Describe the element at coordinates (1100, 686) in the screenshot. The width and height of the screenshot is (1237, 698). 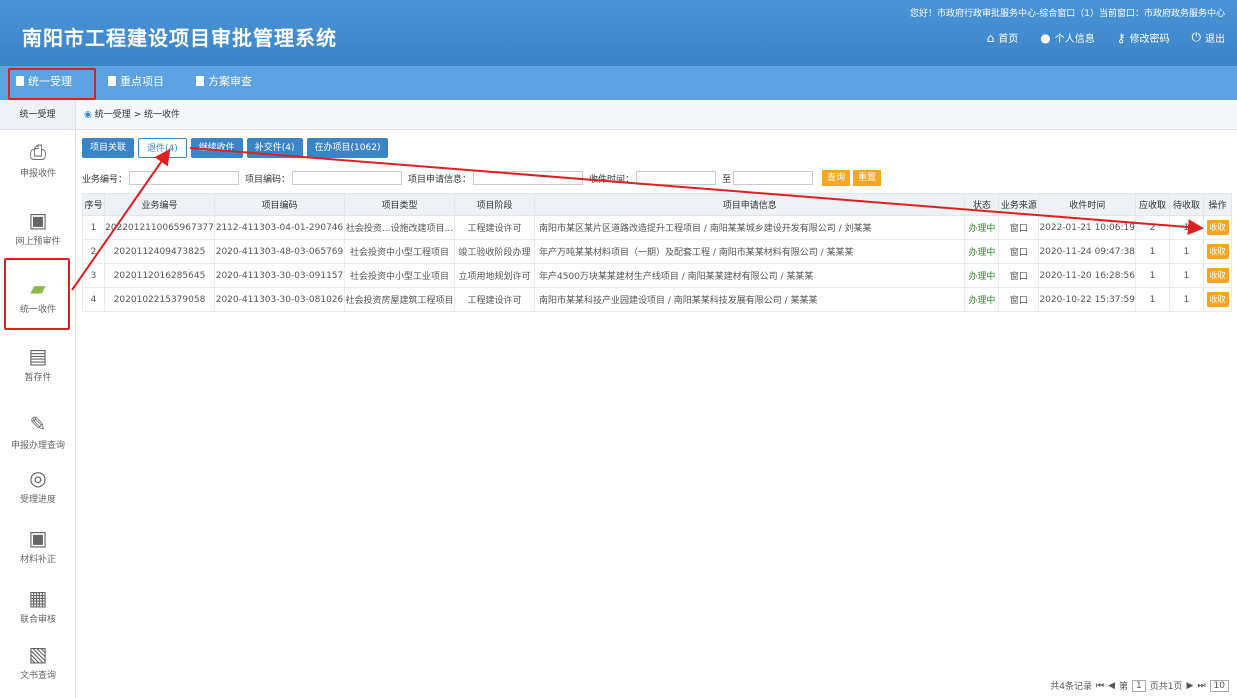
I see `first-page-icon: ⏮` at that location.